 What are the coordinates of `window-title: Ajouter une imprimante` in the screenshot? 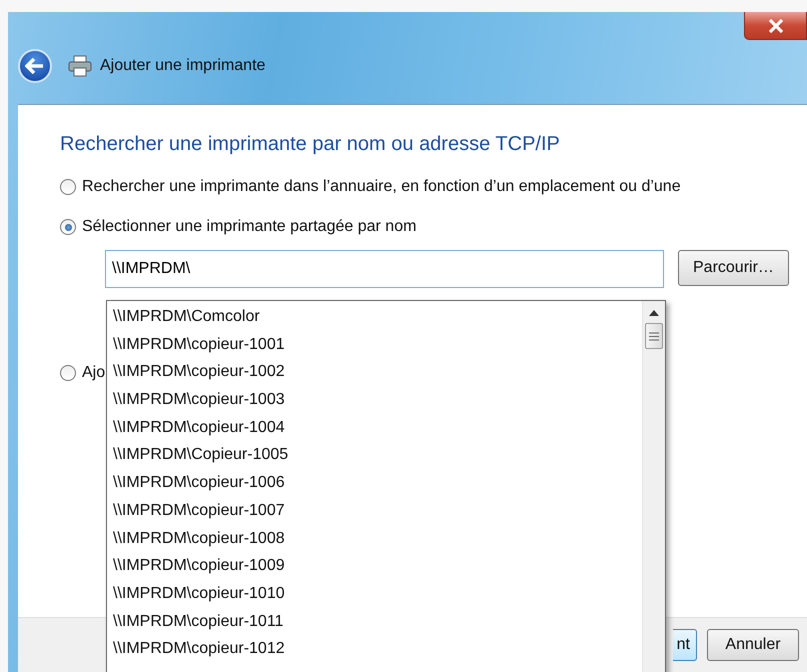 It's located at (183, 66).